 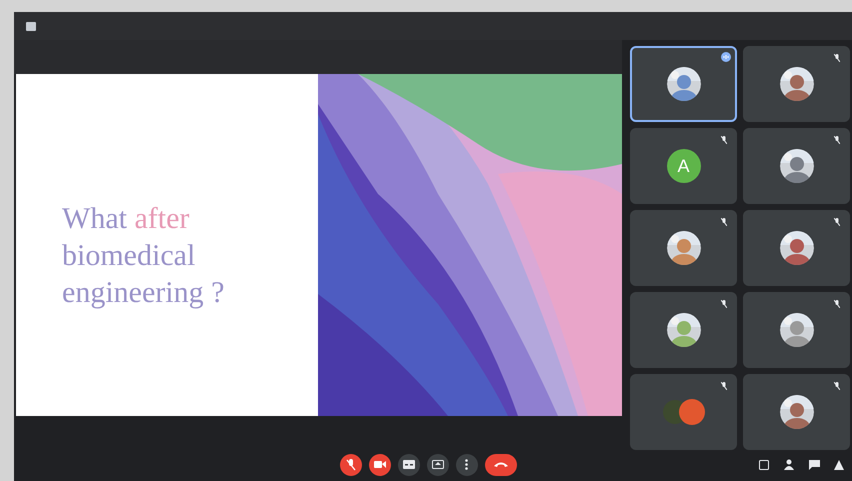 I want to click on camera-button, so click(x=379, y=465).